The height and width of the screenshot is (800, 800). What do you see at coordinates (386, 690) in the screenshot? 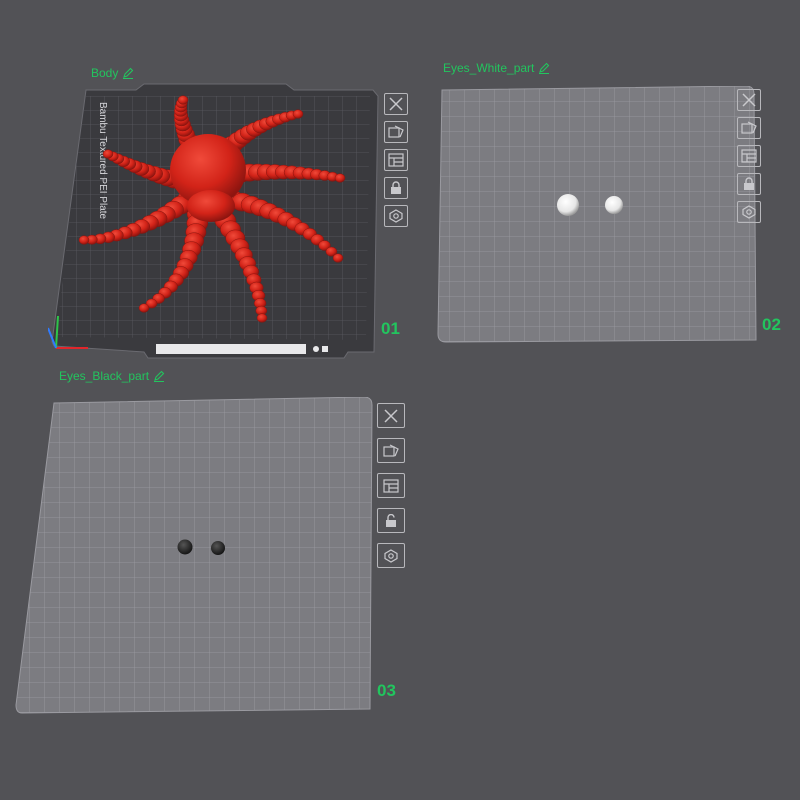
I see `plate-number-03: 03` at bounding box center [386, 690].